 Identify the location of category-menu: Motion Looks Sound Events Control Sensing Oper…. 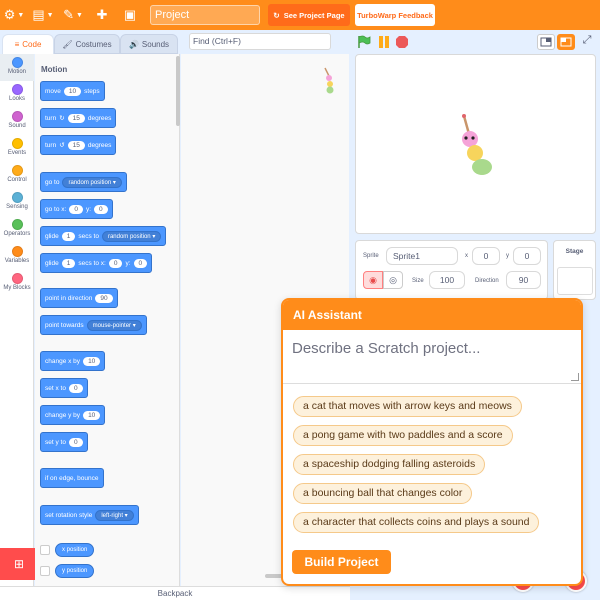
(17, 320).